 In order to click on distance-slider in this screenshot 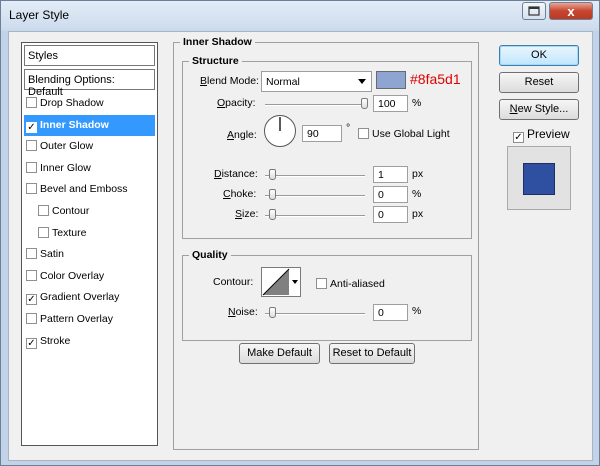, I will do `click(315, 176)`.